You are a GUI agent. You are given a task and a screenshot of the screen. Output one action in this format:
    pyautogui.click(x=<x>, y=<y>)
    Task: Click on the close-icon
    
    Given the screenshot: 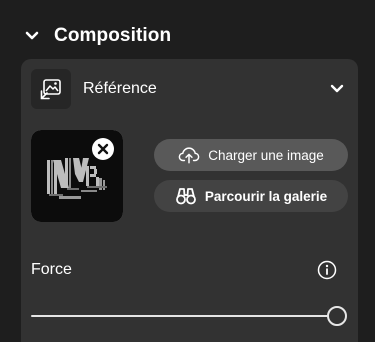 What is the action you would take?
    pyautogui.click(x=103, y=149)
    